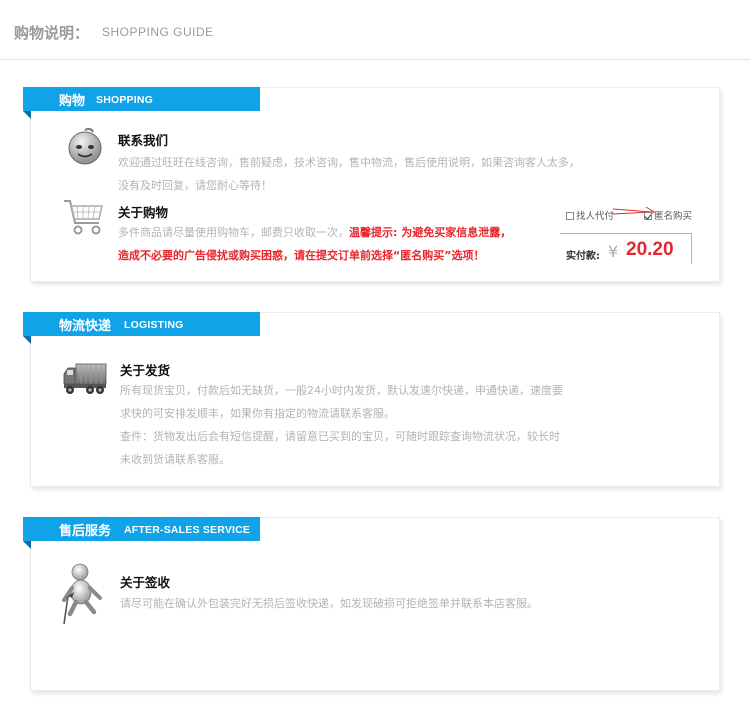  Describe the element at coordinates (257, 413) in the screenshot. I see `text-line: 求快的可安排发顺丰，如果你有指定的物流请联系客服。` at that location.